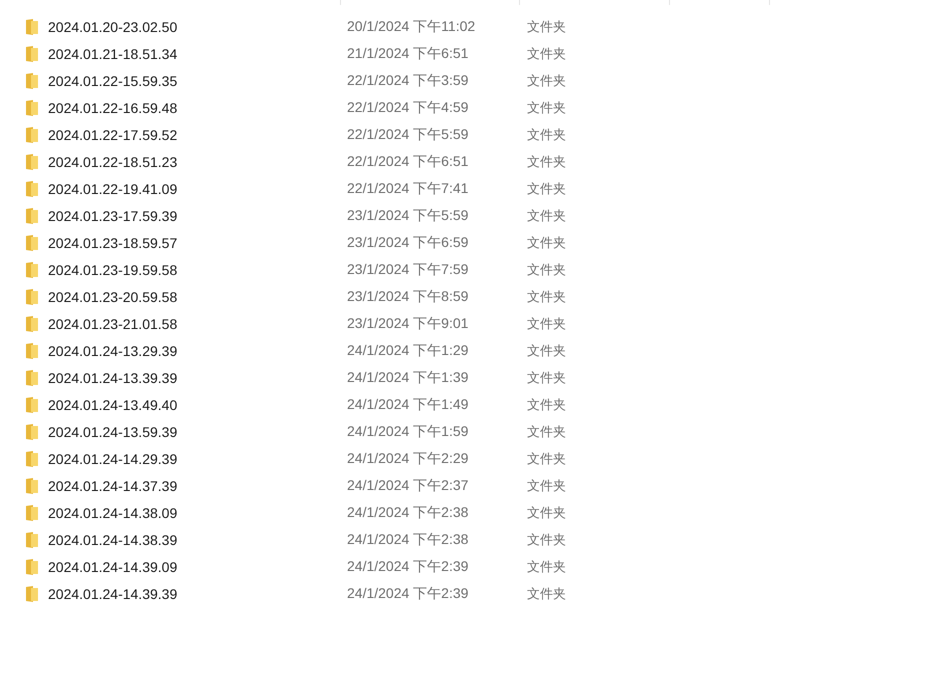  What do you see at coordinates (113, 432) in the screenshot?
I see `folder-name: 2024.01.24-13.59.39` at bounding box center [113, 432].